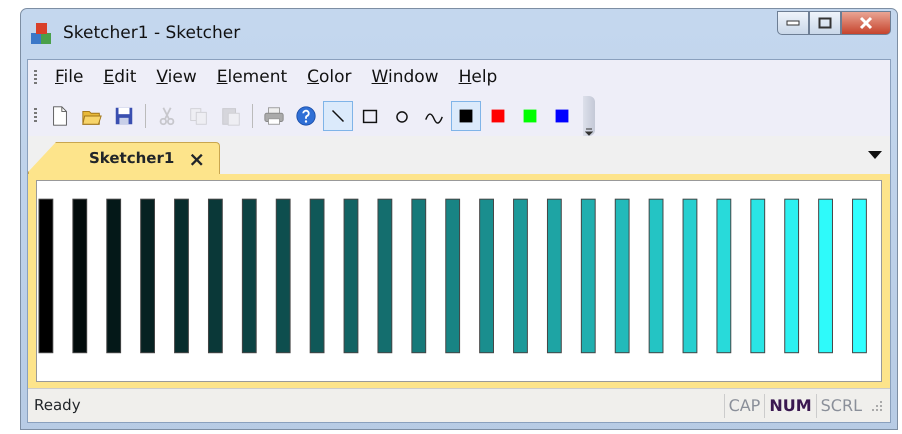 Image resolution: width=902 pixels, height=434 pixels. I want to click on menu-item: Help, so click(478, 78).